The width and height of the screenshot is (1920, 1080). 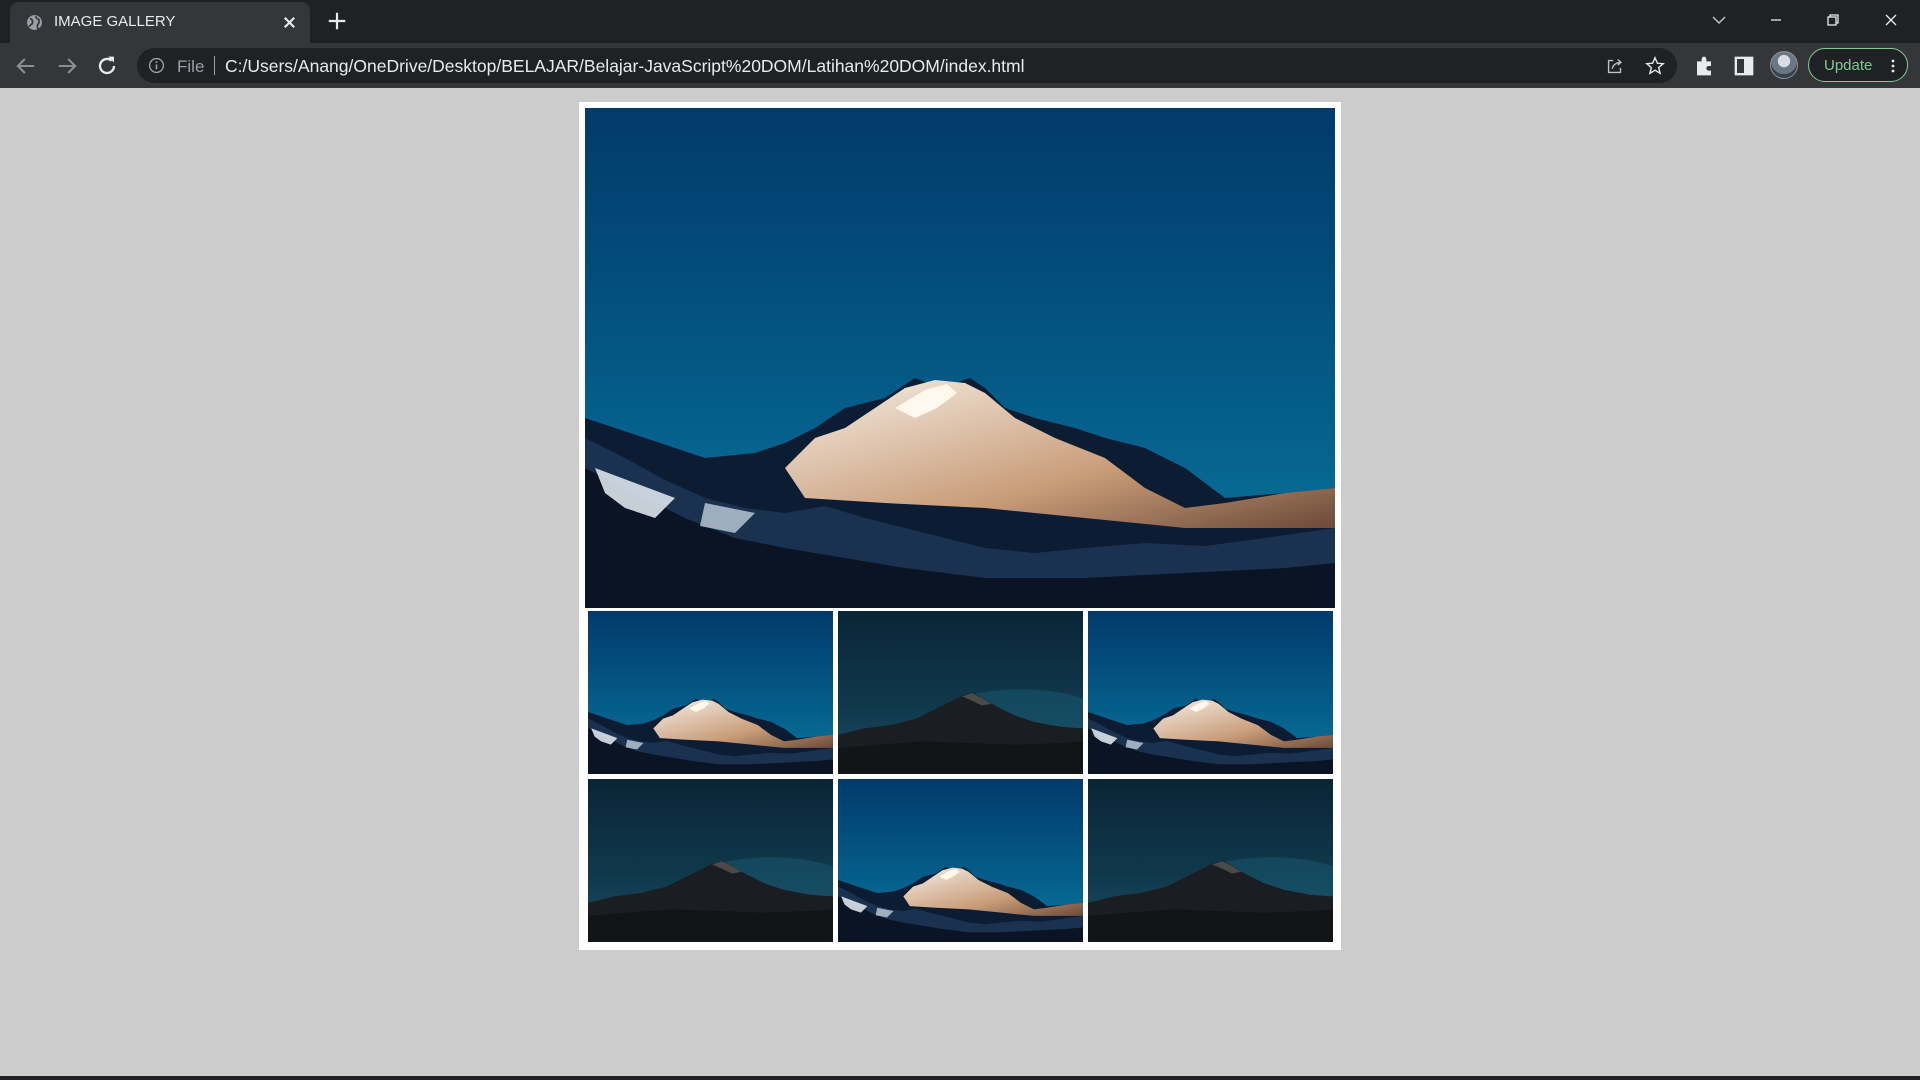 What do you see at coordinates (191, 66) in the screenshot?
I see `scheme-label: File` at bounding box center [191, 66].